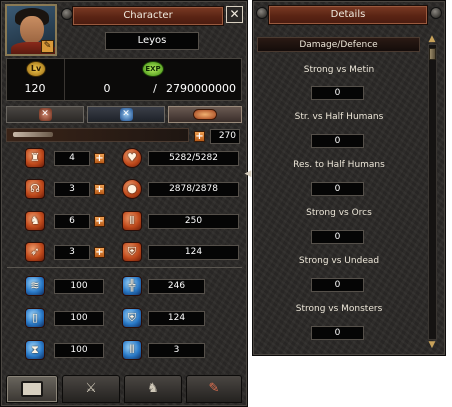 This screenshot has height=407, width=452. What do you see at coordinates (148, 16) in the screenshot?
I see `character-title: Character` at bounding box center [148, 16].